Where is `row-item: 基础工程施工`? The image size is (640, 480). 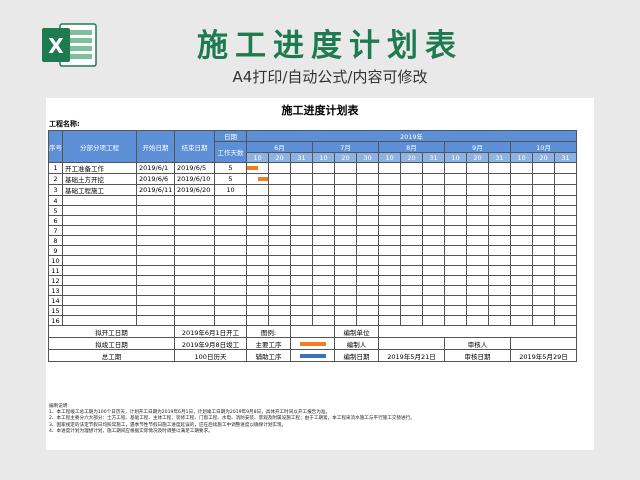 row-item: 基础工程施工 is located at coordinates (99, 190).